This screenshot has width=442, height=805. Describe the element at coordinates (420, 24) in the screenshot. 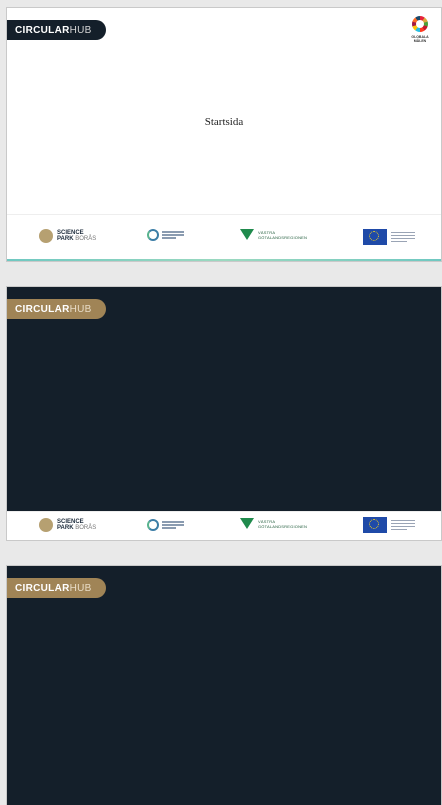

I see `sdg-wheel-icon` at that location.